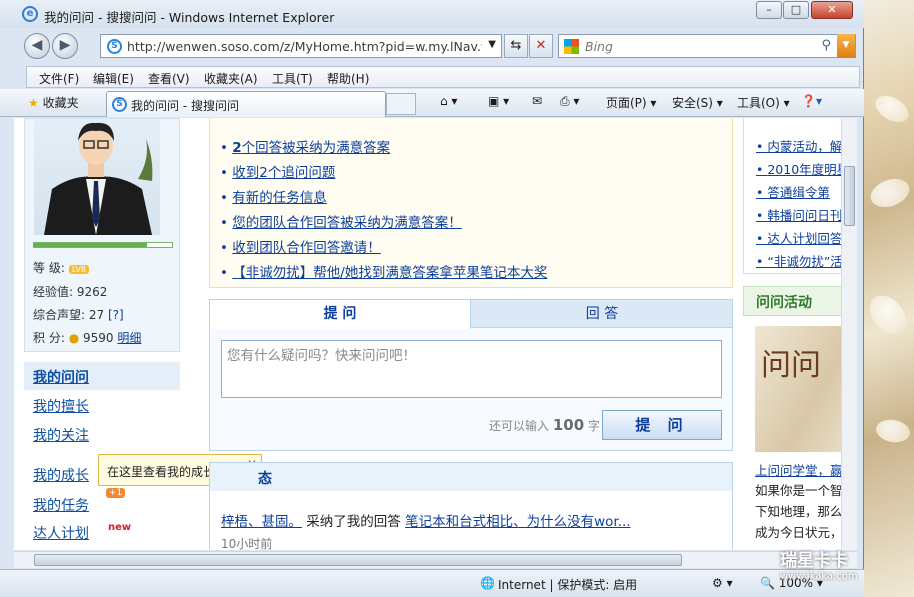  I want to click on maximize-button: □, so click(796, 10).